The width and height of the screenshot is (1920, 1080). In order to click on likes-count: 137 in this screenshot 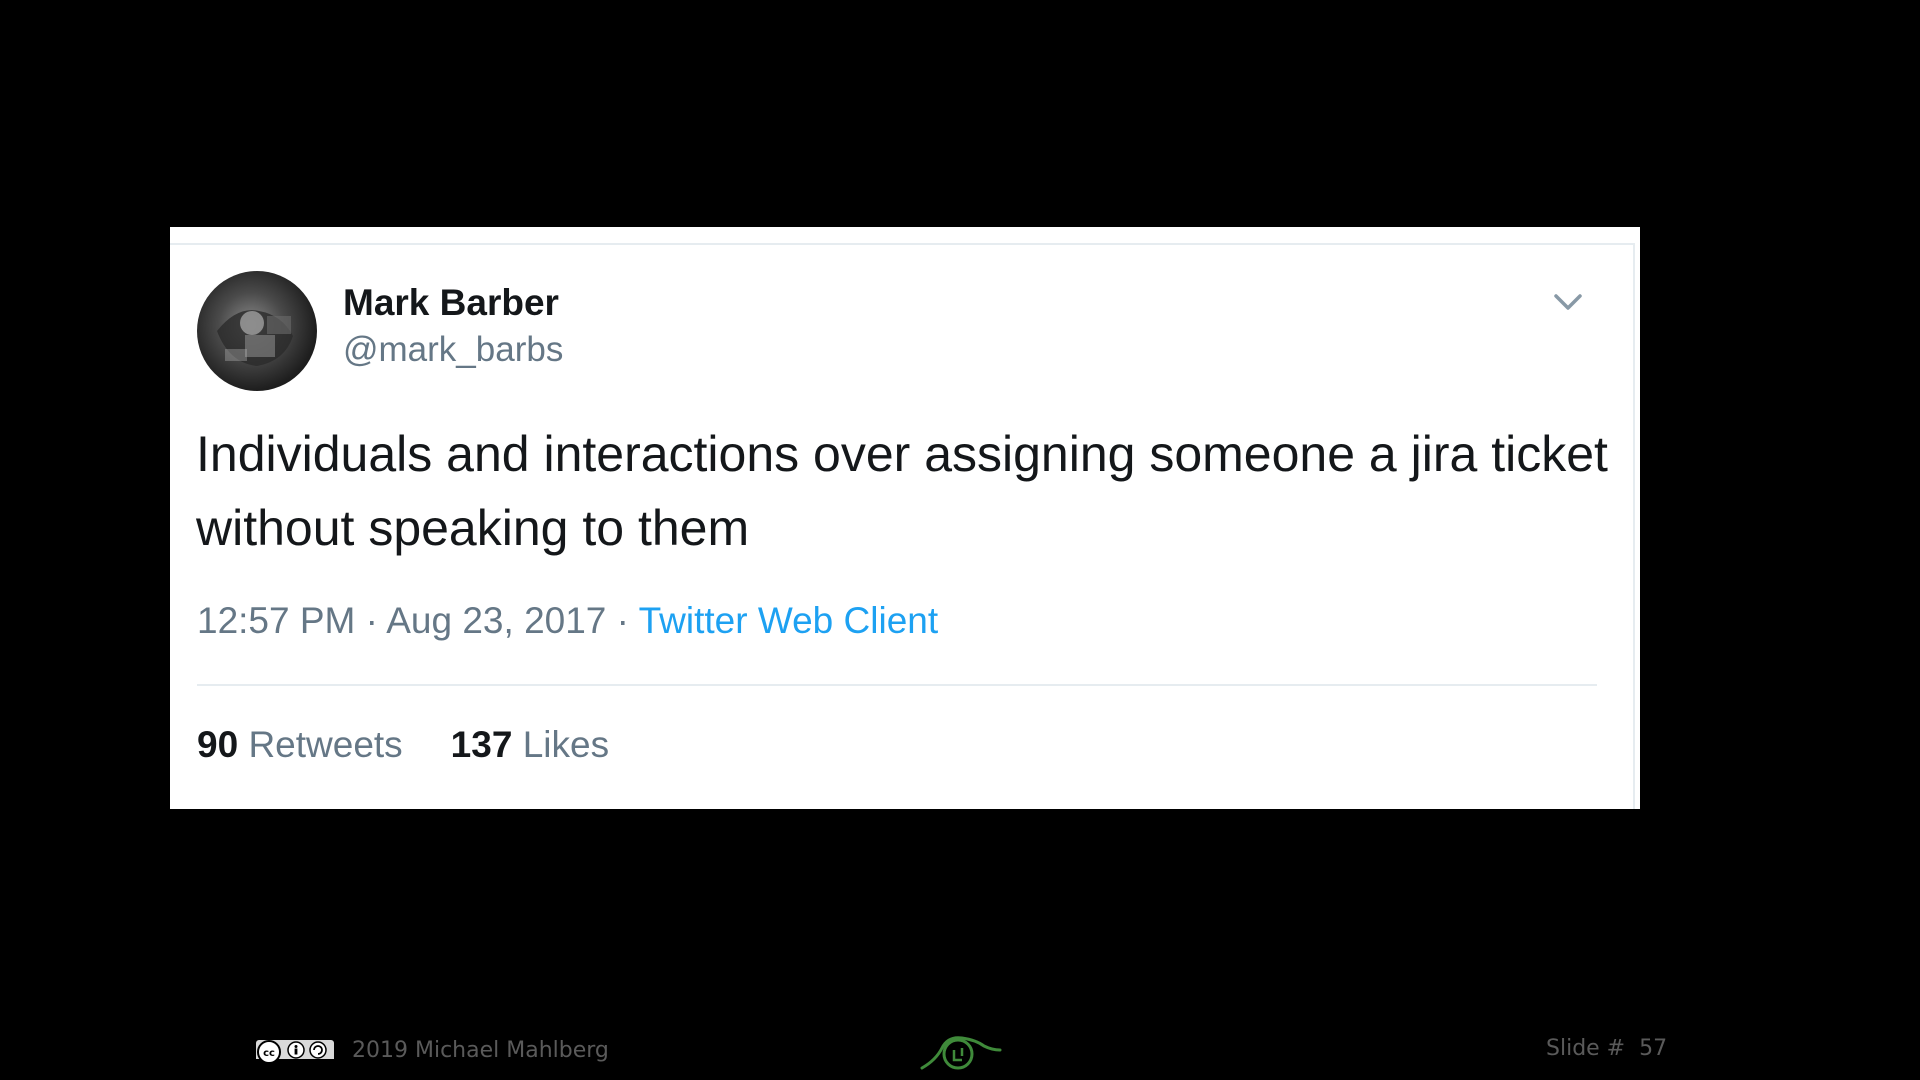, I will do `click(481, 744)`.